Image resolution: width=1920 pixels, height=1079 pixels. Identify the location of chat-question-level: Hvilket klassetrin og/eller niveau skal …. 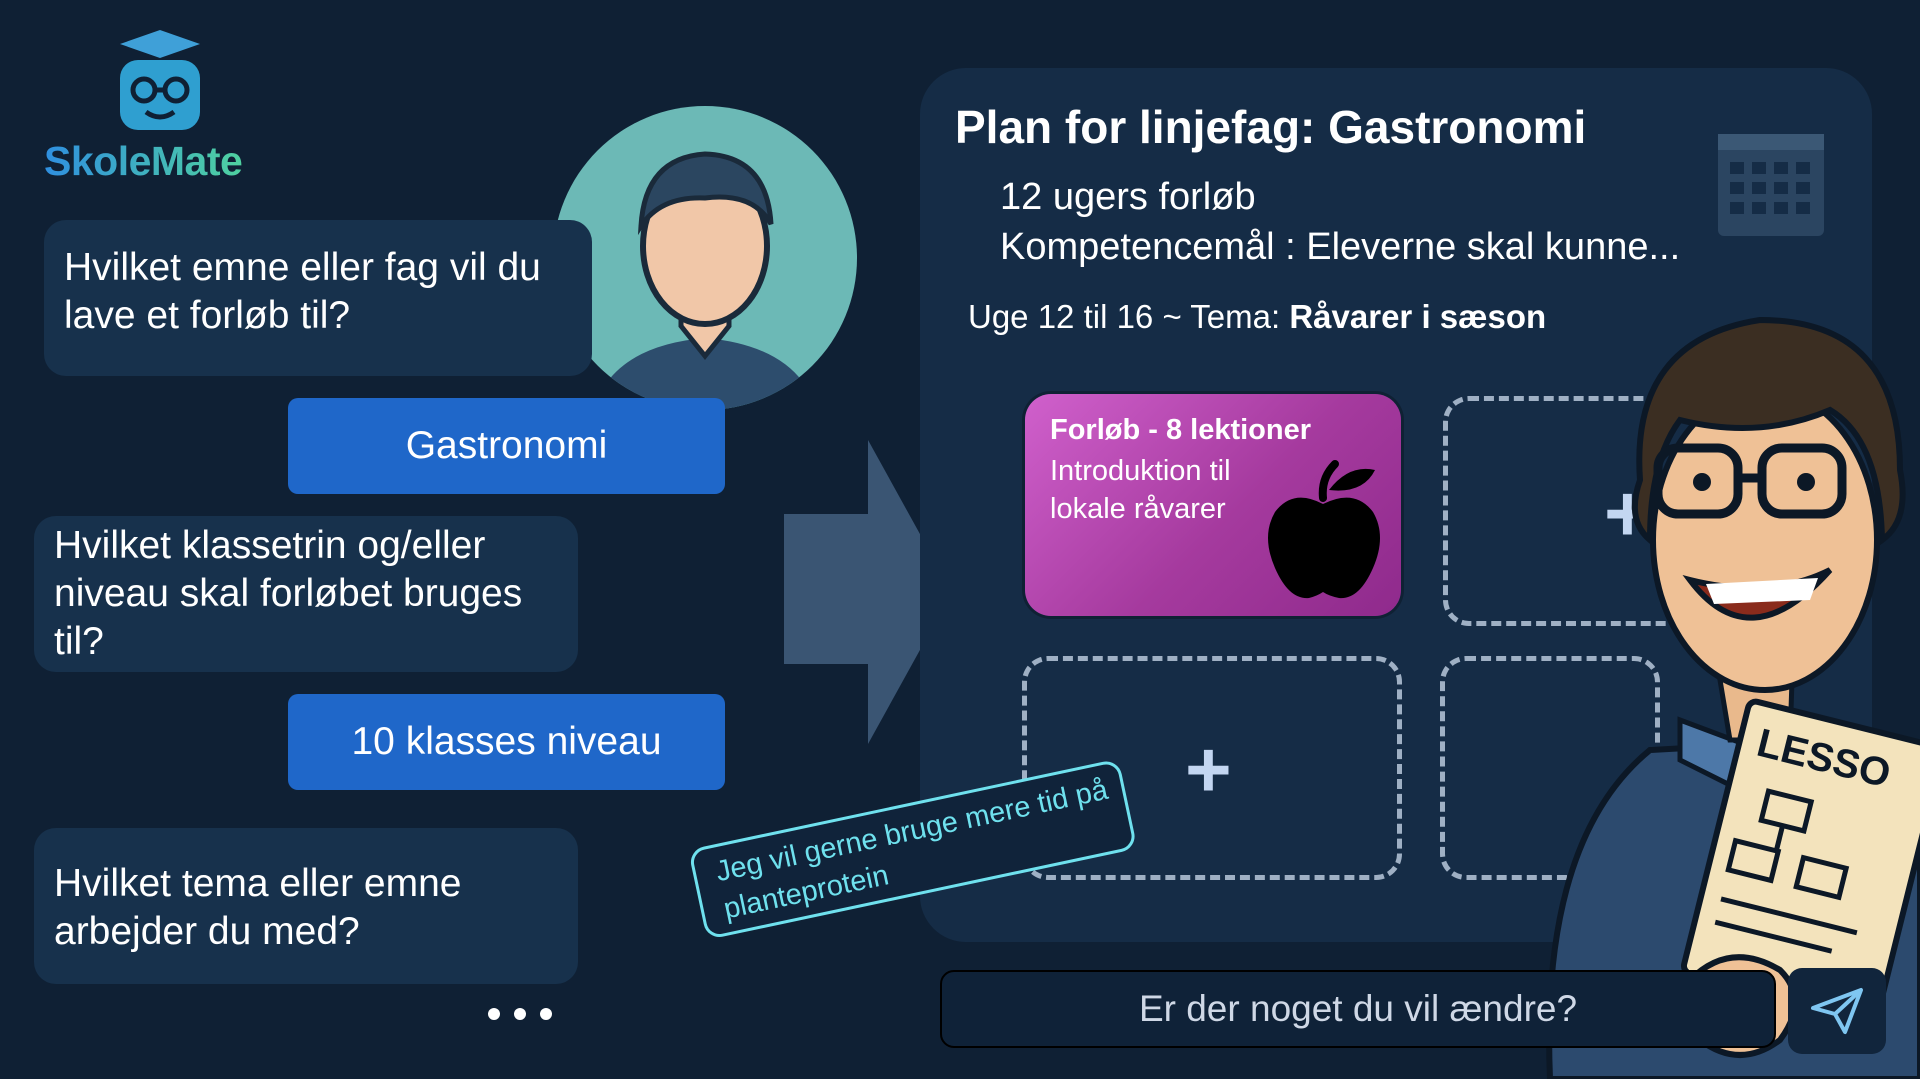
(306, 594).